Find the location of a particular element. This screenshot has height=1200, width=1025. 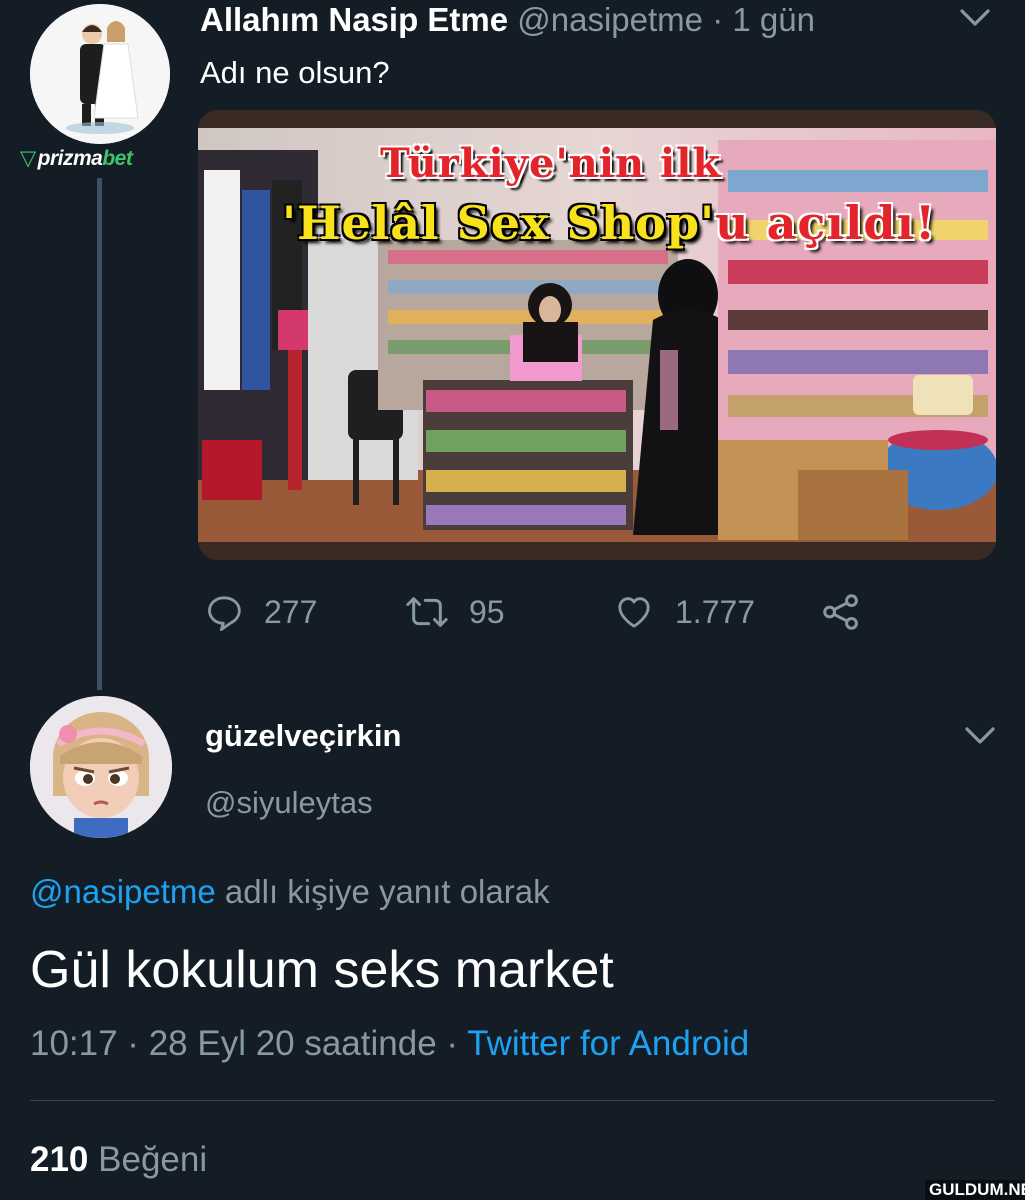

reply-icon is located at coordinates (224, 613).